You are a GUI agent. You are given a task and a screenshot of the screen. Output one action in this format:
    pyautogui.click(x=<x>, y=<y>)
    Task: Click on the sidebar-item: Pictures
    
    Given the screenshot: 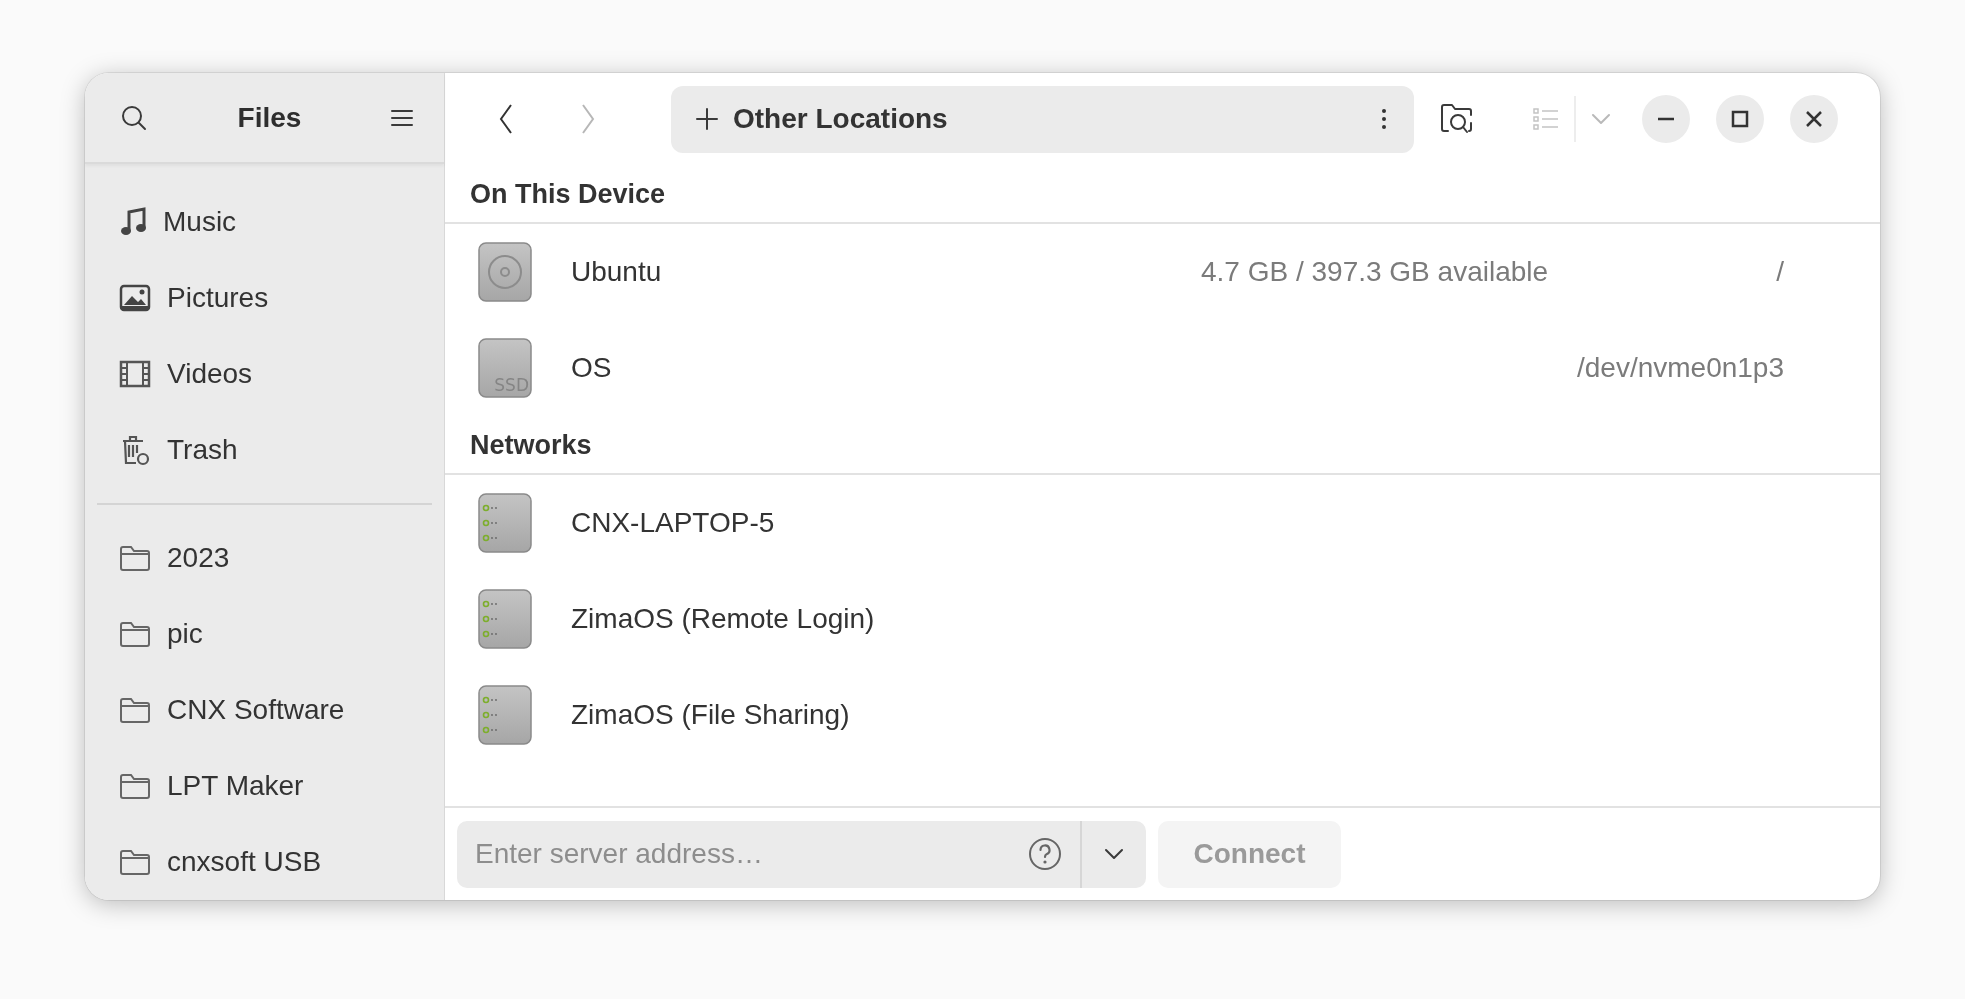 What is the action you would take?
    pyautogui.click(x=264, y=298)
    